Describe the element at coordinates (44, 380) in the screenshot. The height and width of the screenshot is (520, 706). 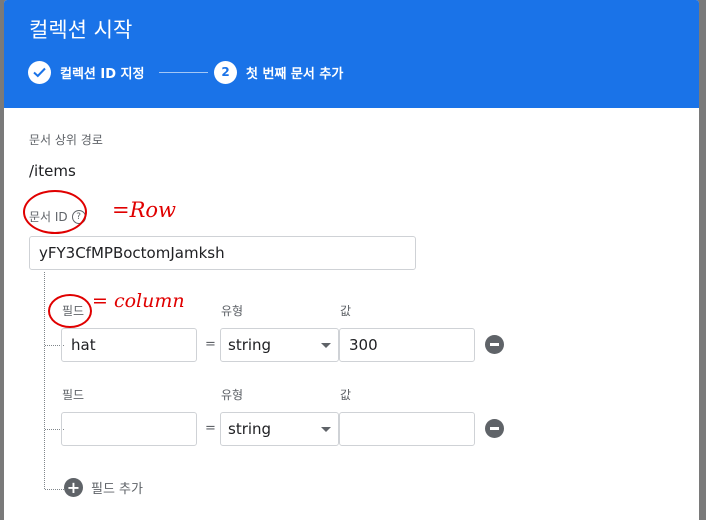
I see `tree-line` at that location.